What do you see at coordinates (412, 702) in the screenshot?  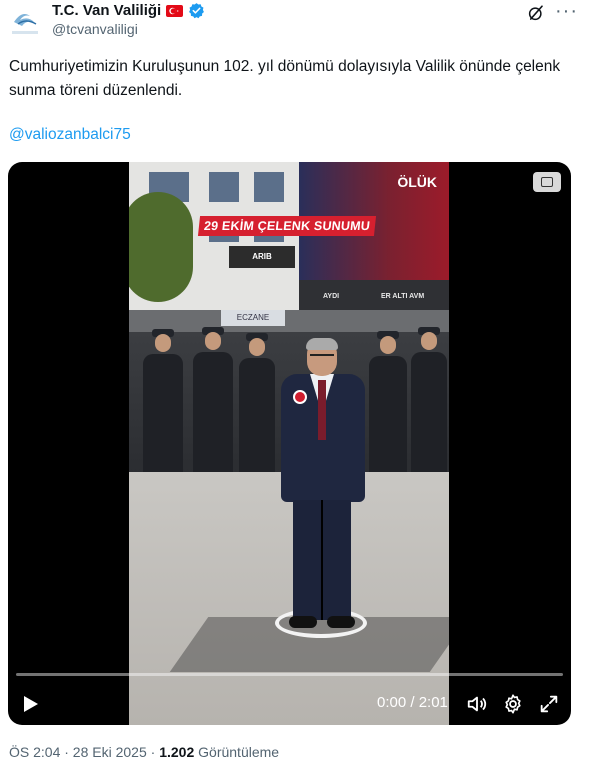 I see `time-display: 0:00 / 2:01` at bounding box center [412, 702].